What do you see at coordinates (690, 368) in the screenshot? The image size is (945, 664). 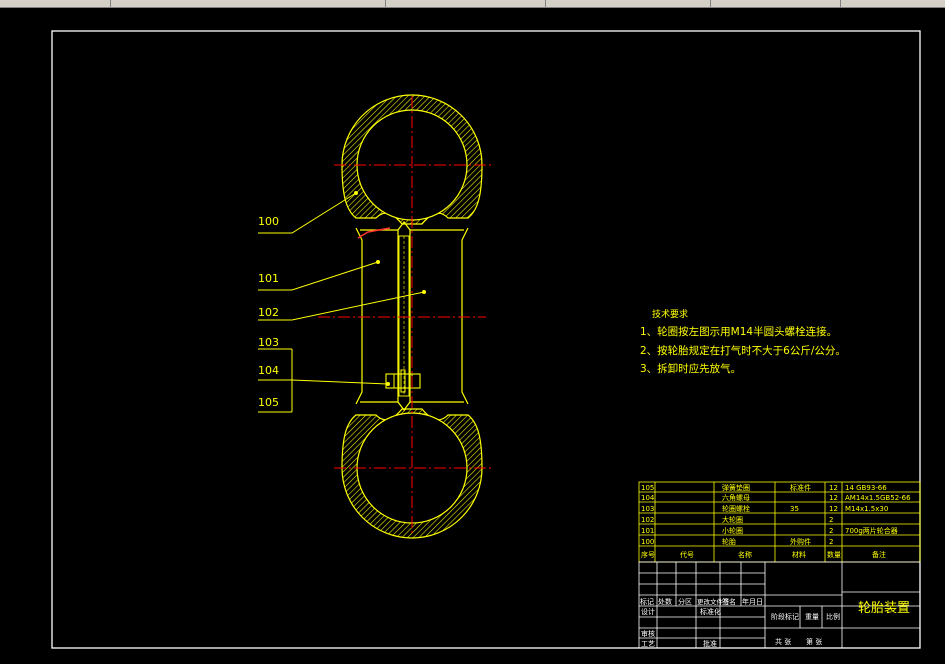 I see `tech-req-line-3: 3、拆卸时应先放气。` at bounding box center [690, 368].